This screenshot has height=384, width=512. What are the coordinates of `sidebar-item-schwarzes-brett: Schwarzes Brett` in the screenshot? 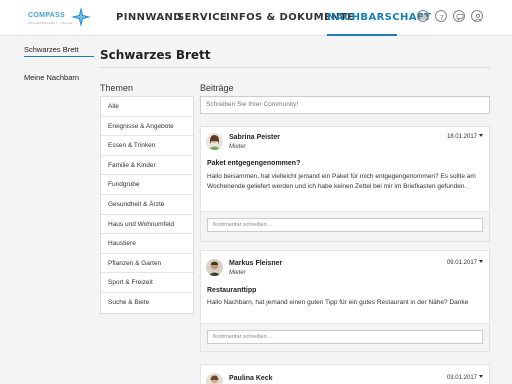 It's located at (51, 49).